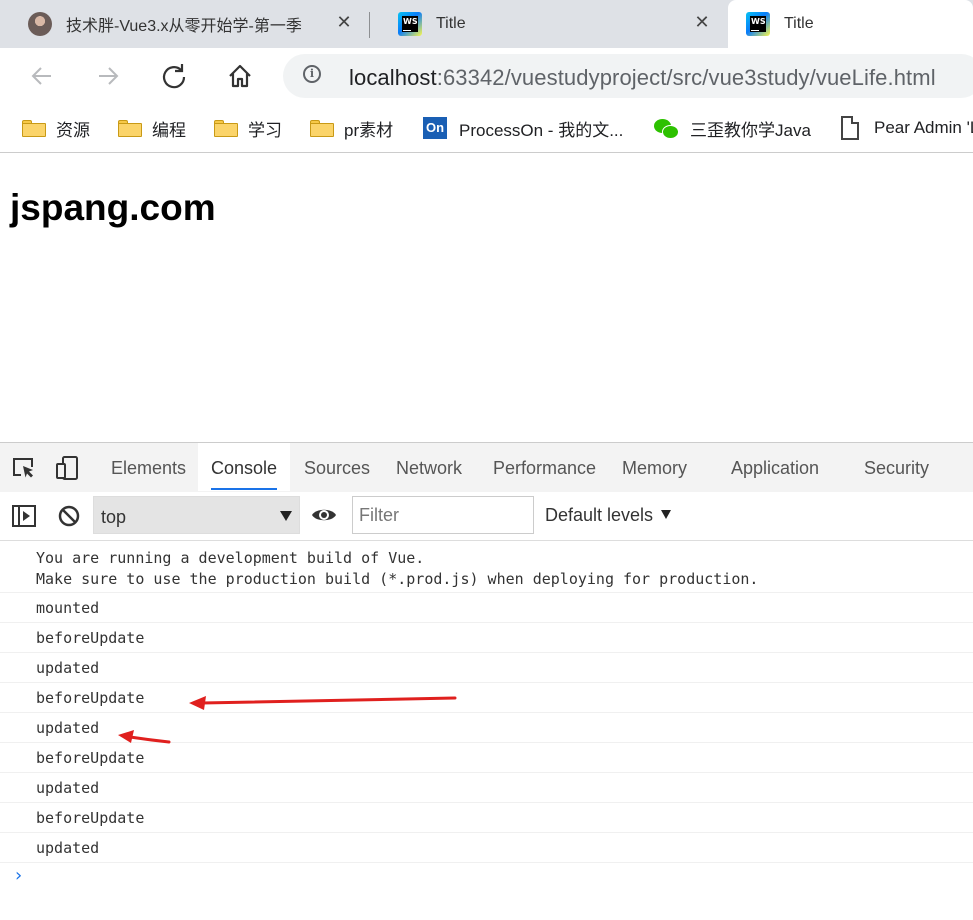 The height and width of the screenshot is (920, 973). I want to click on bookmark-label: pr素材, so click(369, 130).